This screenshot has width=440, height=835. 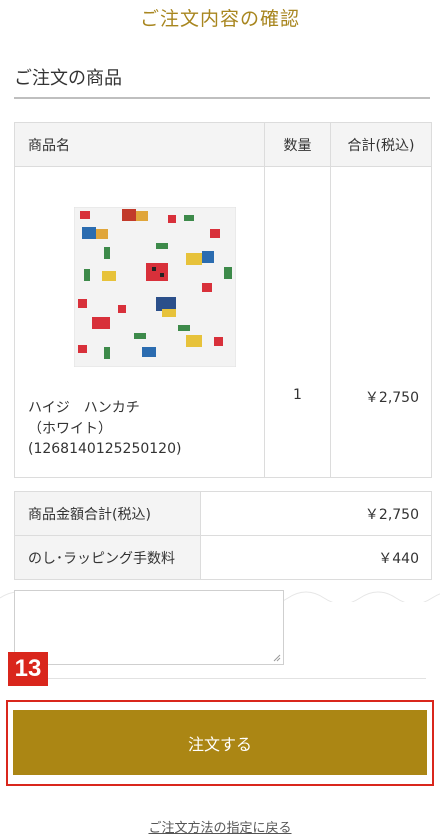 I want to click on product-name: ハイジ ハンカチ （ホワイト） (1268140125250120), so click(x=146, y=429).